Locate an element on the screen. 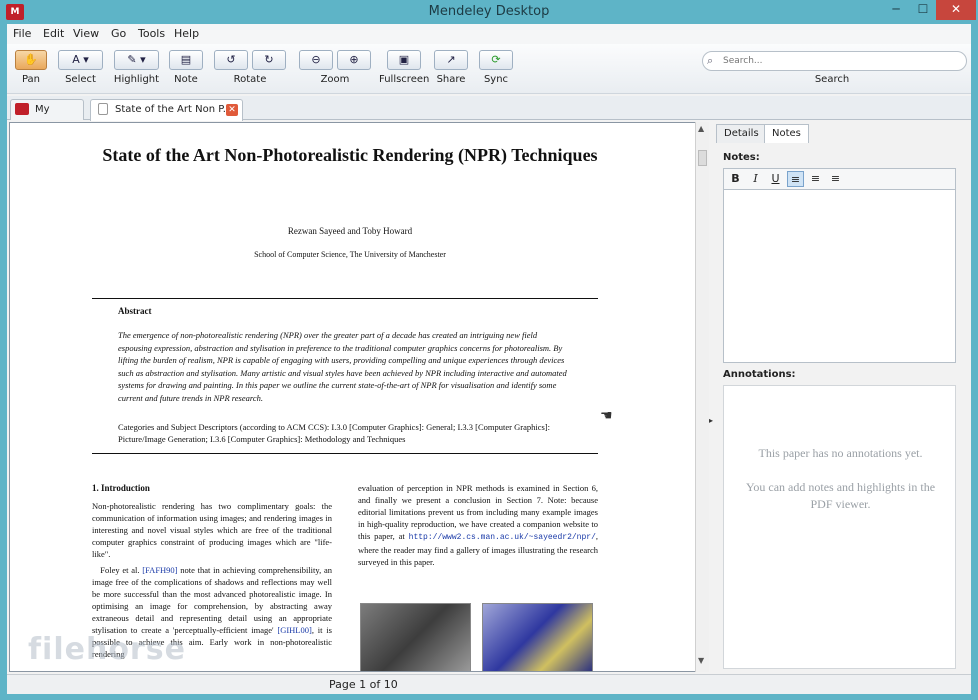 The width and height of the screenshot is (978, 700). title-bar: M Mendeley Desktop ─ ☐ ✕ is located at coordinates (489, 12).